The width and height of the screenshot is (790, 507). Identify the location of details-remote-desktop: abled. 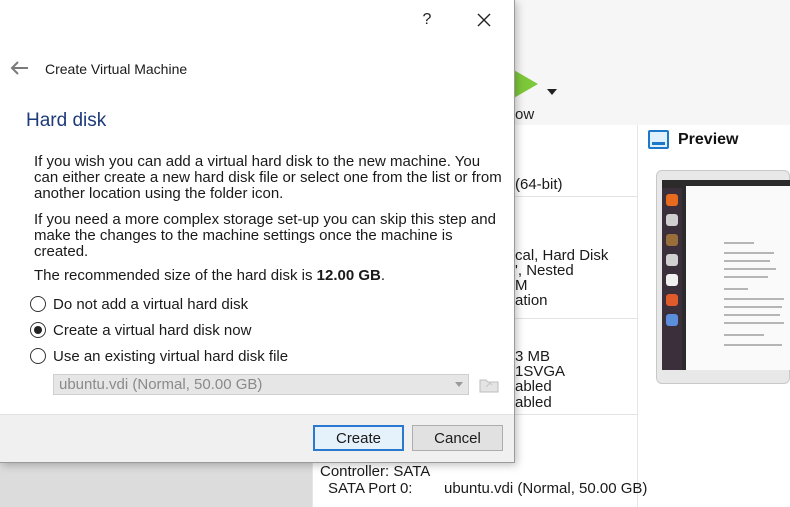
(533, 386).